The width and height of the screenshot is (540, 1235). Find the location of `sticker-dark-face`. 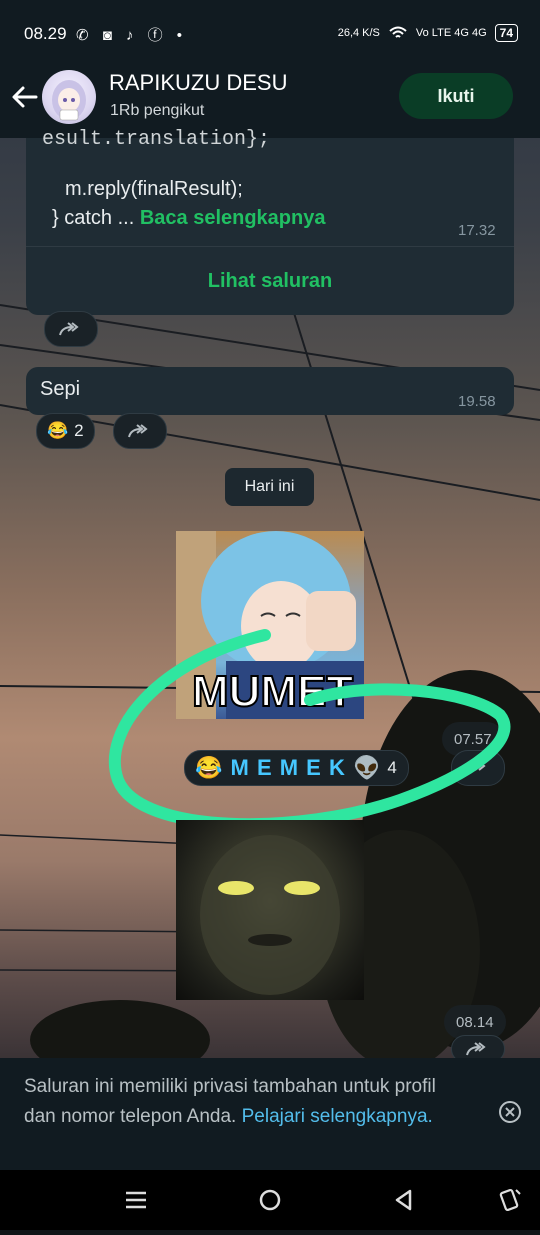

sticker-dark-face is located at coordinates (270, 910).